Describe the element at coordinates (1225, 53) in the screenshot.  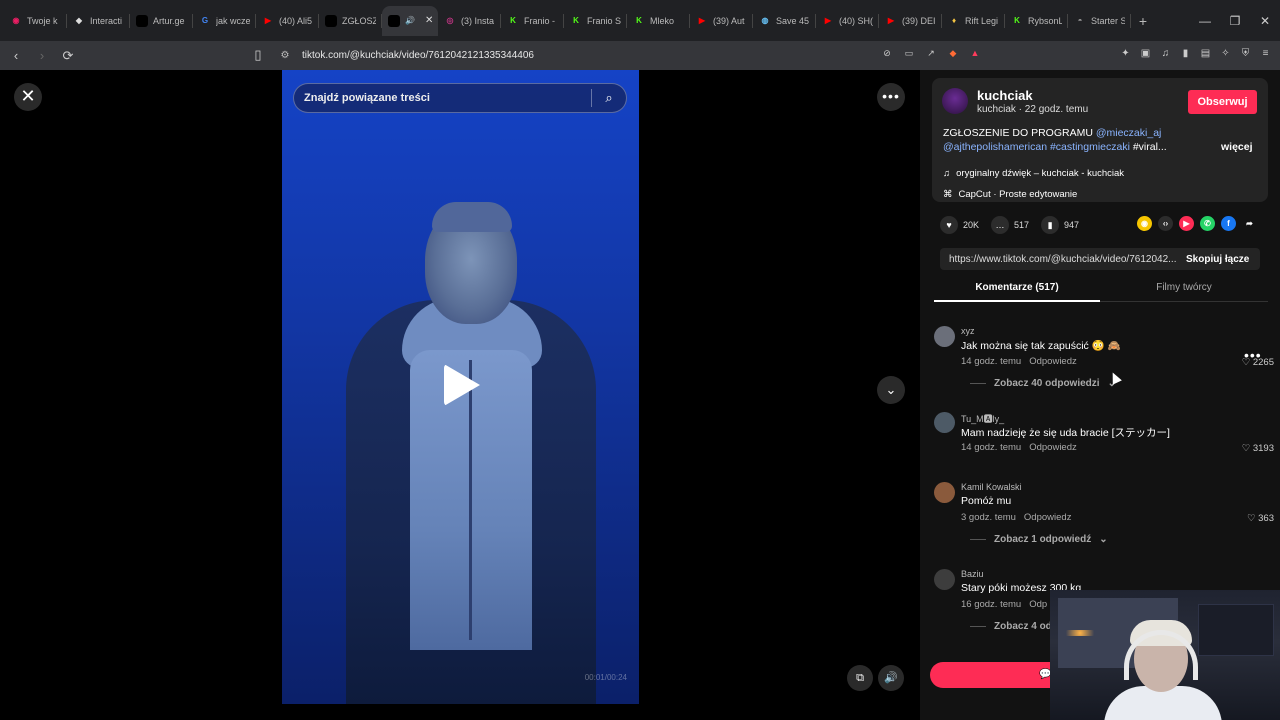
I see `leo-icon: ✧` at that location.